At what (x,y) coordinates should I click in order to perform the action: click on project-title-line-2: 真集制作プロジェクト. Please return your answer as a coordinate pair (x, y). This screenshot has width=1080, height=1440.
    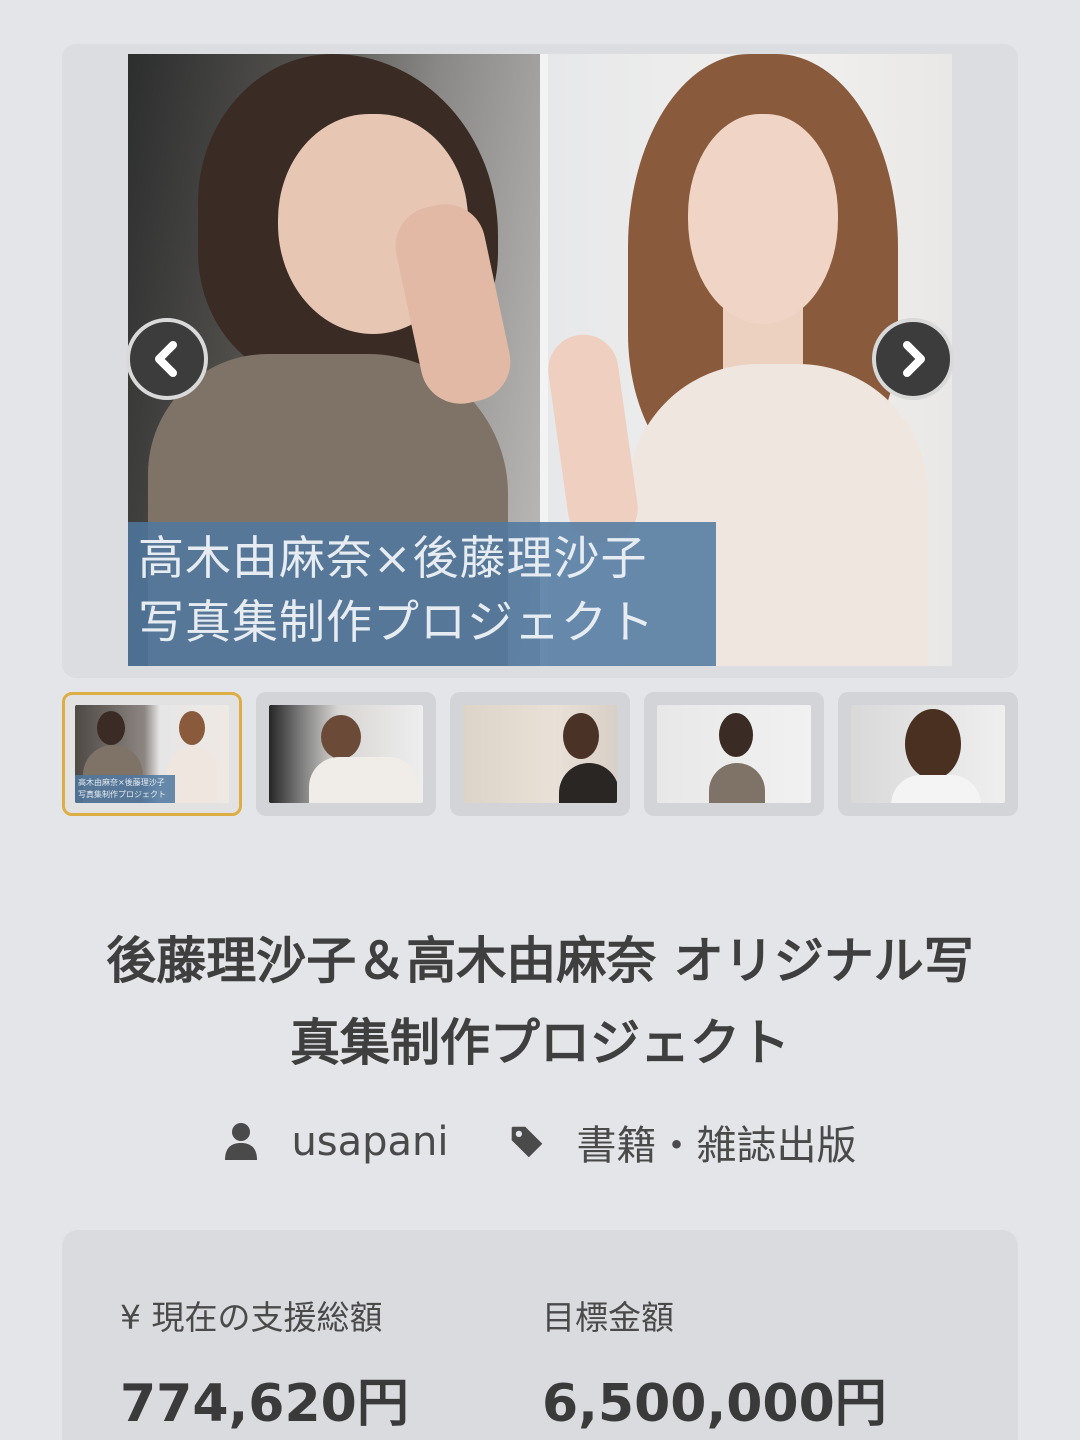
    Looking at the image, I should click on (540, 1043).